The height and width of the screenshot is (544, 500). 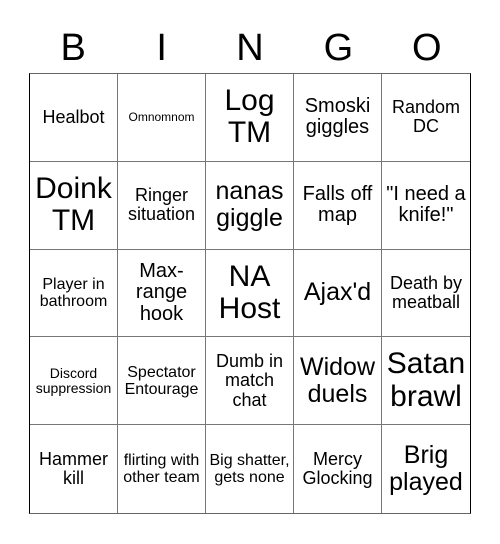 I want to click on header-letter-g: G, so click(x=338, y=48).